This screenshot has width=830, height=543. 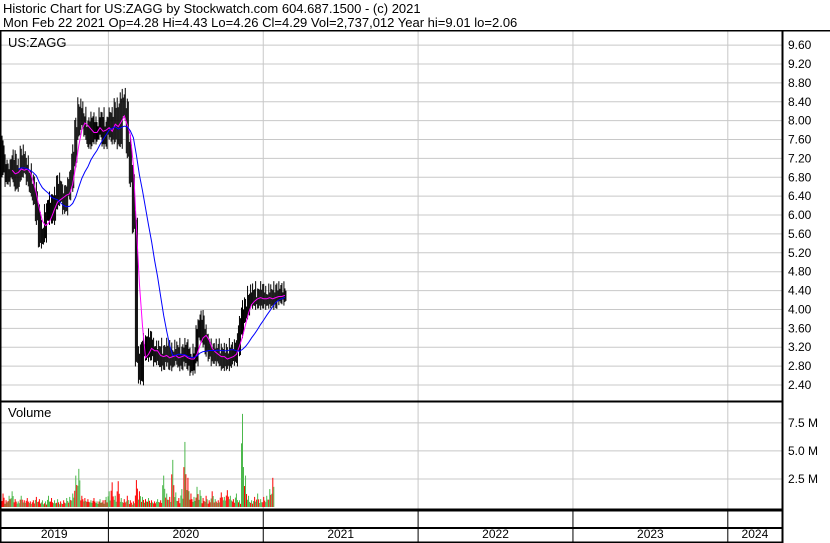 I want to click on year-label: 2019, so click(x=54, y=534).